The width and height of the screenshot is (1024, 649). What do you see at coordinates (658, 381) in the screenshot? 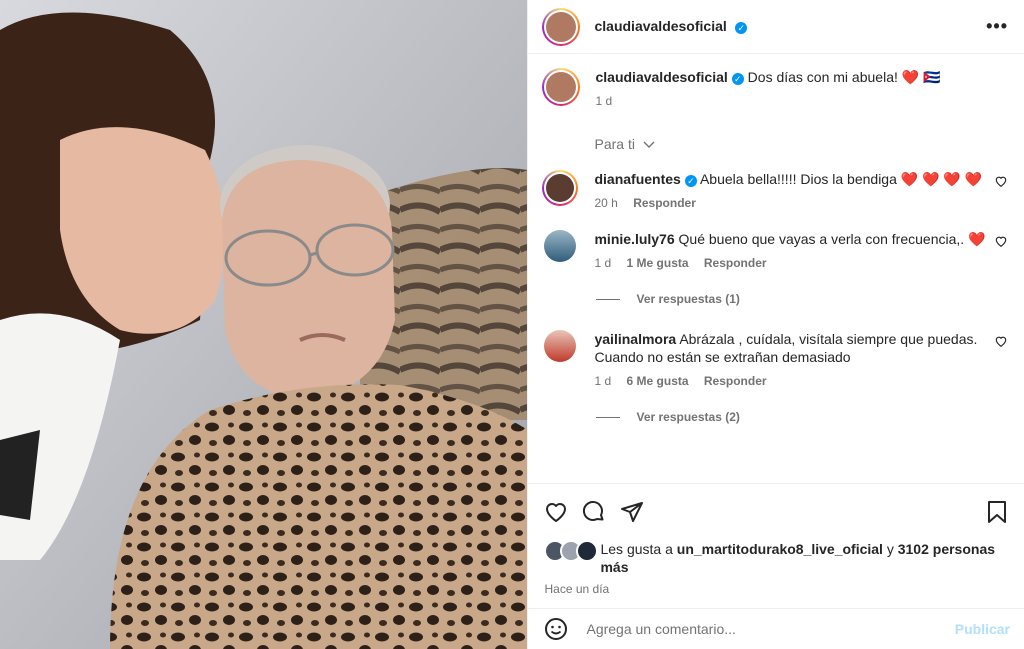
I see `comment-likes: 6 Me gusta` at bounding box center [658, 381].